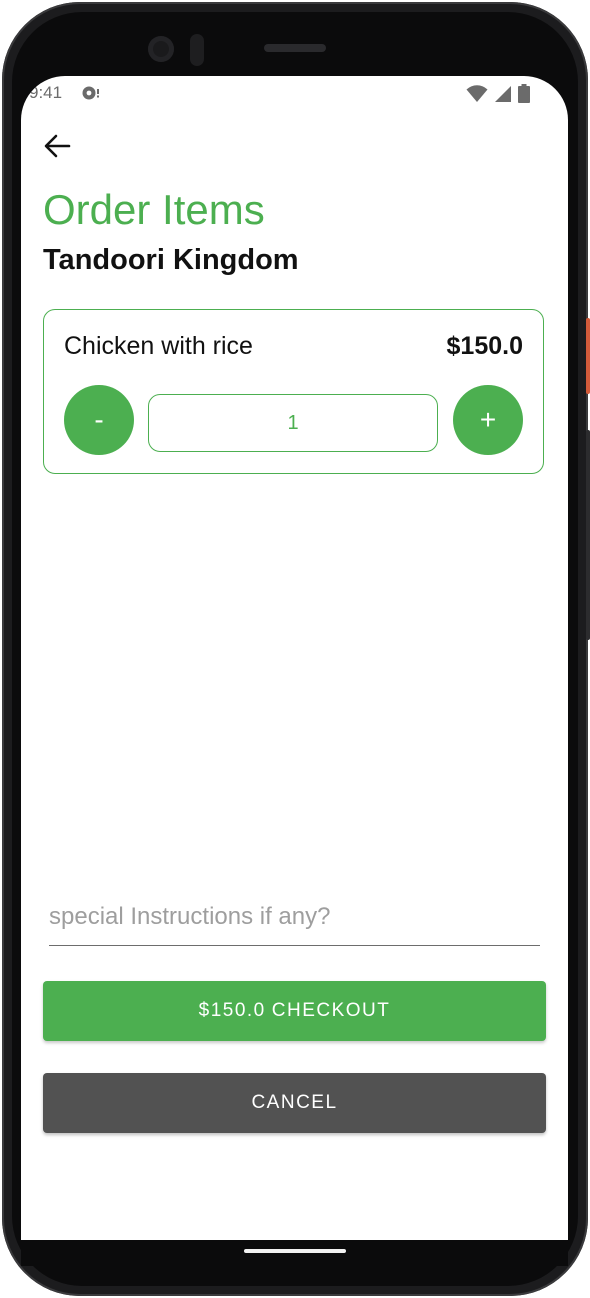  I want to click on status-icons, so click(498, 96).